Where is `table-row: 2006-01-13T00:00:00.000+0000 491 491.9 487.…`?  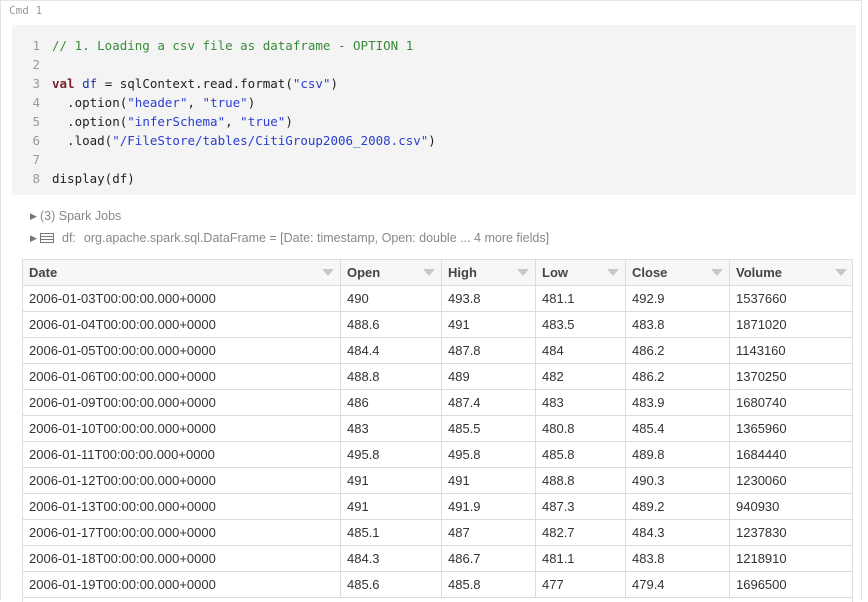 table-row: 2006-01-13T00:00:00.000+0000 491 491.9 487.… is located at coordinates (437, 506).